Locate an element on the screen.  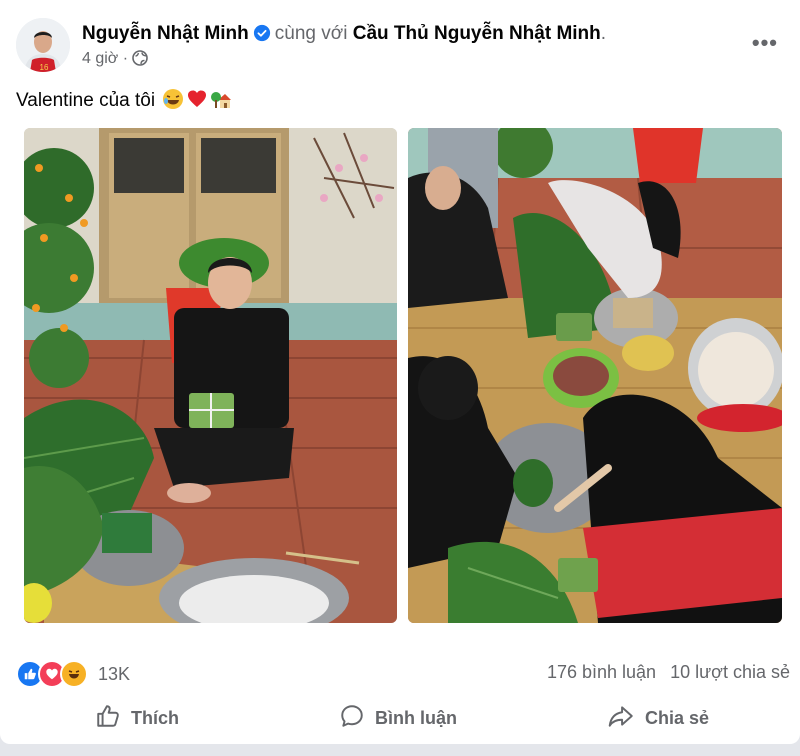
globe-icon is located at coordinates (138, 58).